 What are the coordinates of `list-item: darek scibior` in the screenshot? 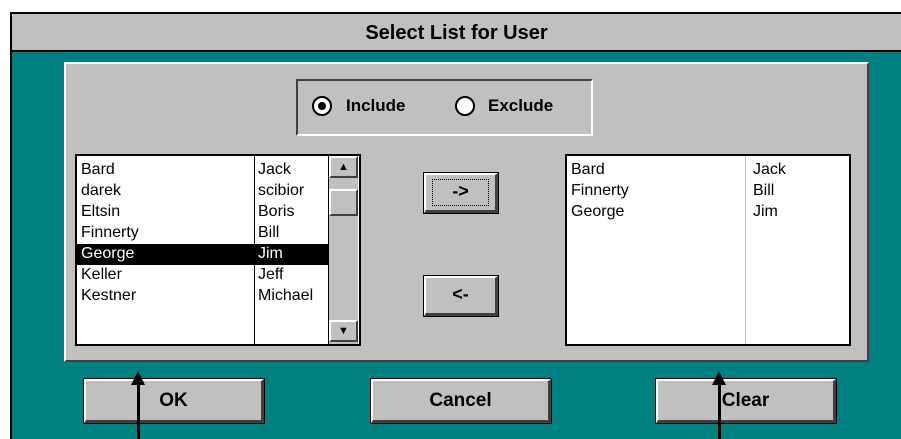 It's located at (203, 191).